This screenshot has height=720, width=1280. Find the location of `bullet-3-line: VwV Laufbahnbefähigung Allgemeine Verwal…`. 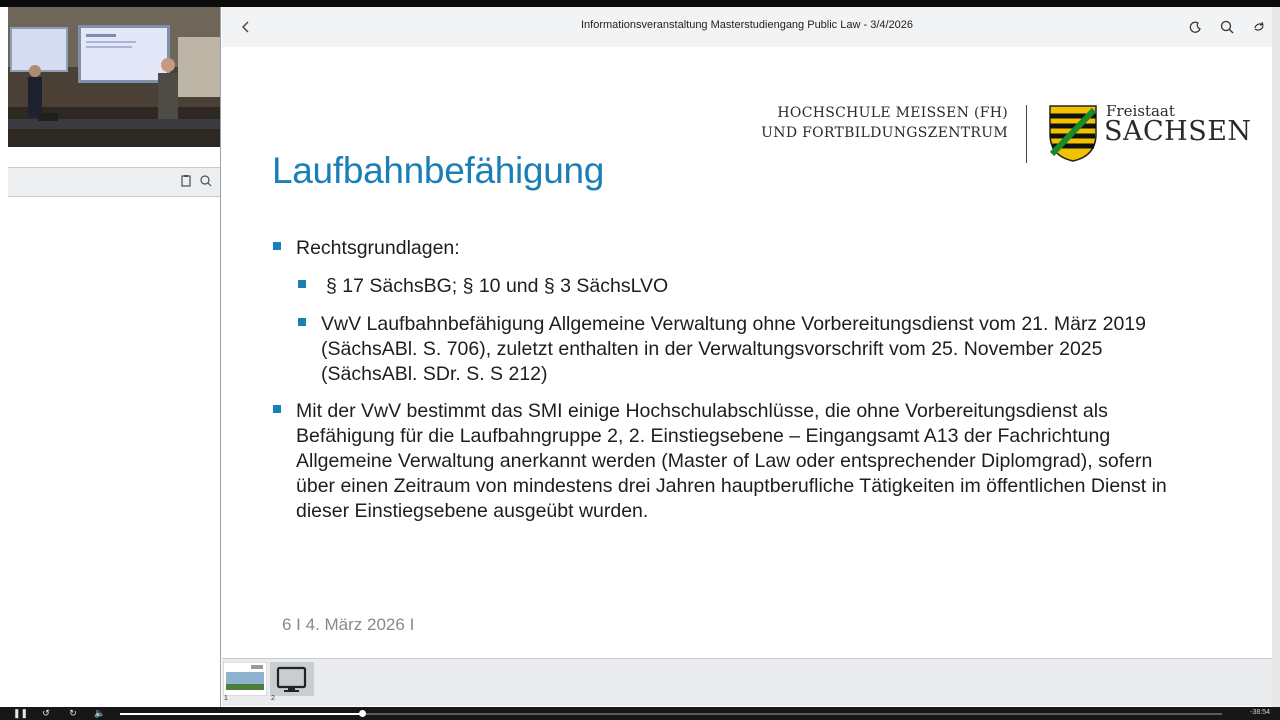

bullet-3-line: VwV Laufbahnbefähigung Allgemeine Verwal… is located at coordinates (733, 324).